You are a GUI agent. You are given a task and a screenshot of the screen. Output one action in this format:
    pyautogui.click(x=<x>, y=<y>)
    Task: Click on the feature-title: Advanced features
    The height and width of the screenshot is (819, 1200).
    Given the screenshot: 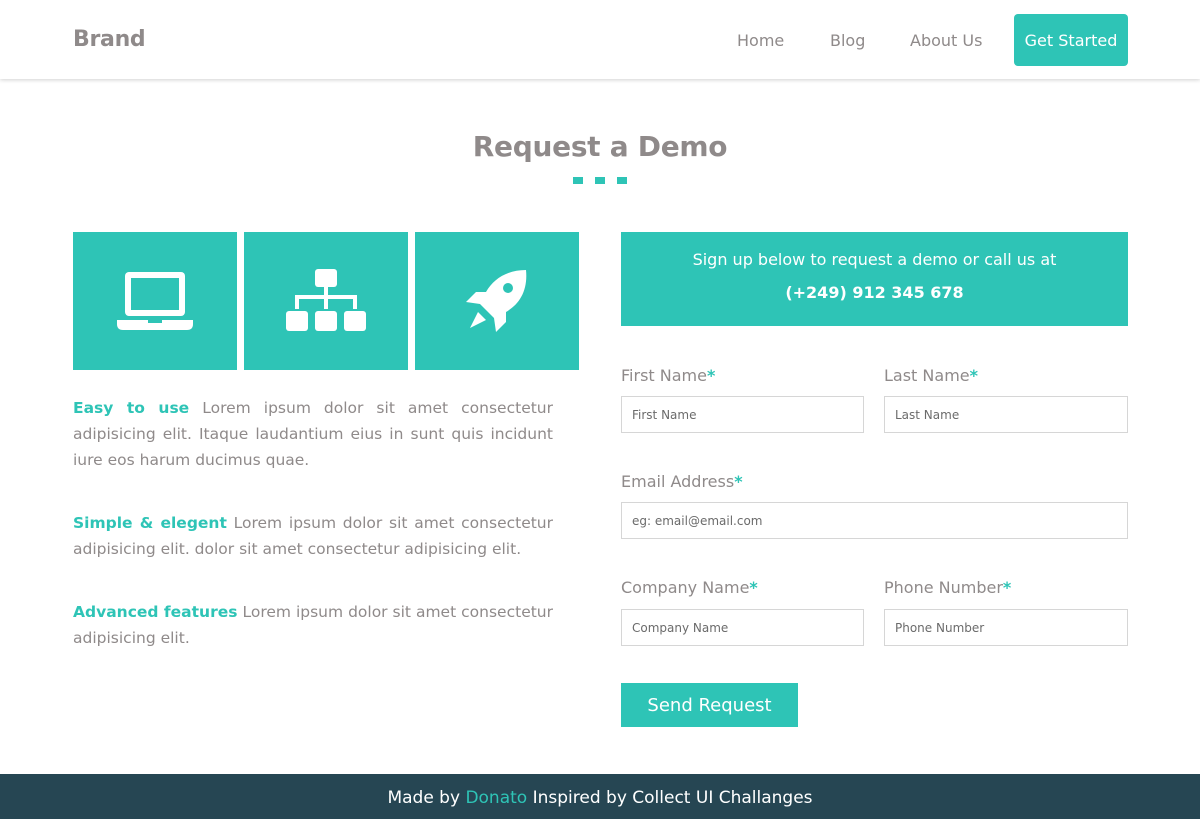 What is the action you would take?
    pyautogui.click(x=155, y=612)
    